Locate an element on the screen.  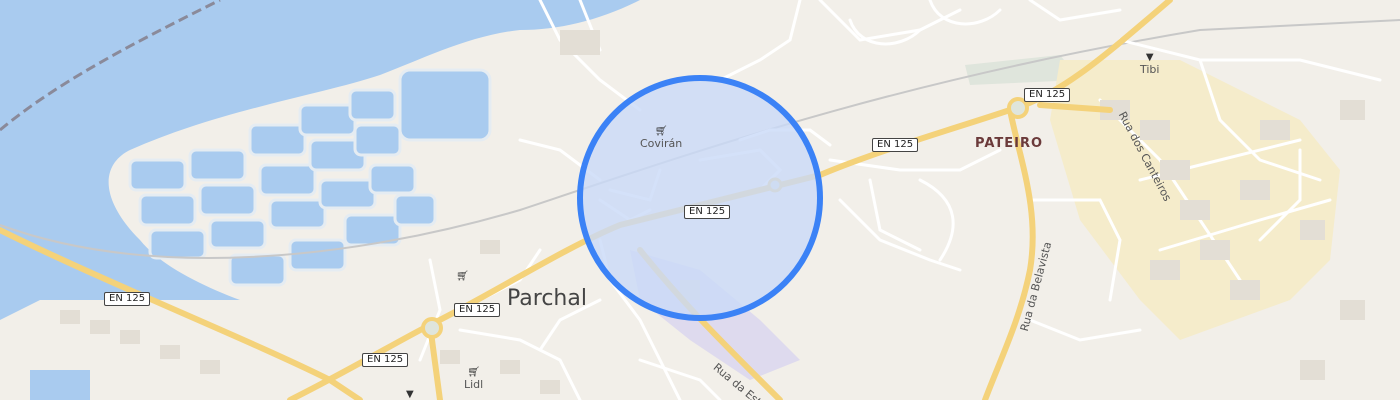
poi-coviran: 🛒︎ Covirán is located at coordinates (661, 138).